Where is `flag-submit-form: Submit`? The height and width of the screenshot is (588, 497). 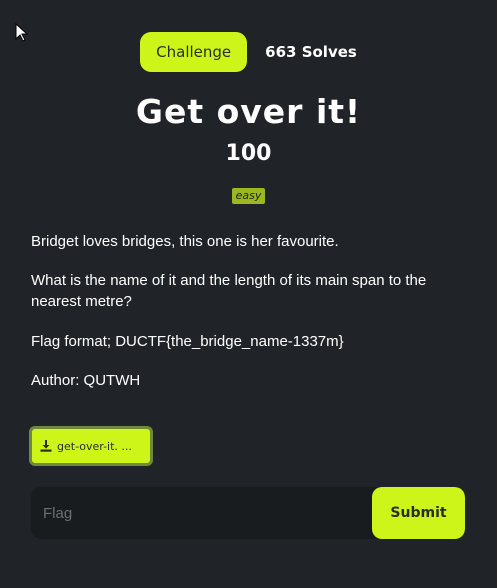 flag-submit-form: Submit is located at coordinates (248, 513).